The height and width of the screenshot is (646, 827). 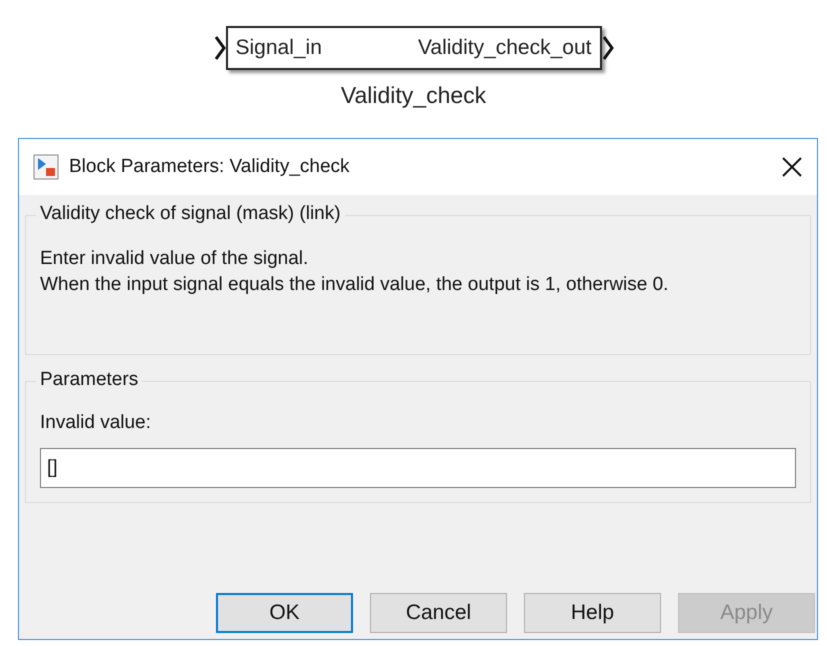 I want to click on port-label: Validity_check_out, so click(x=505, y=48).